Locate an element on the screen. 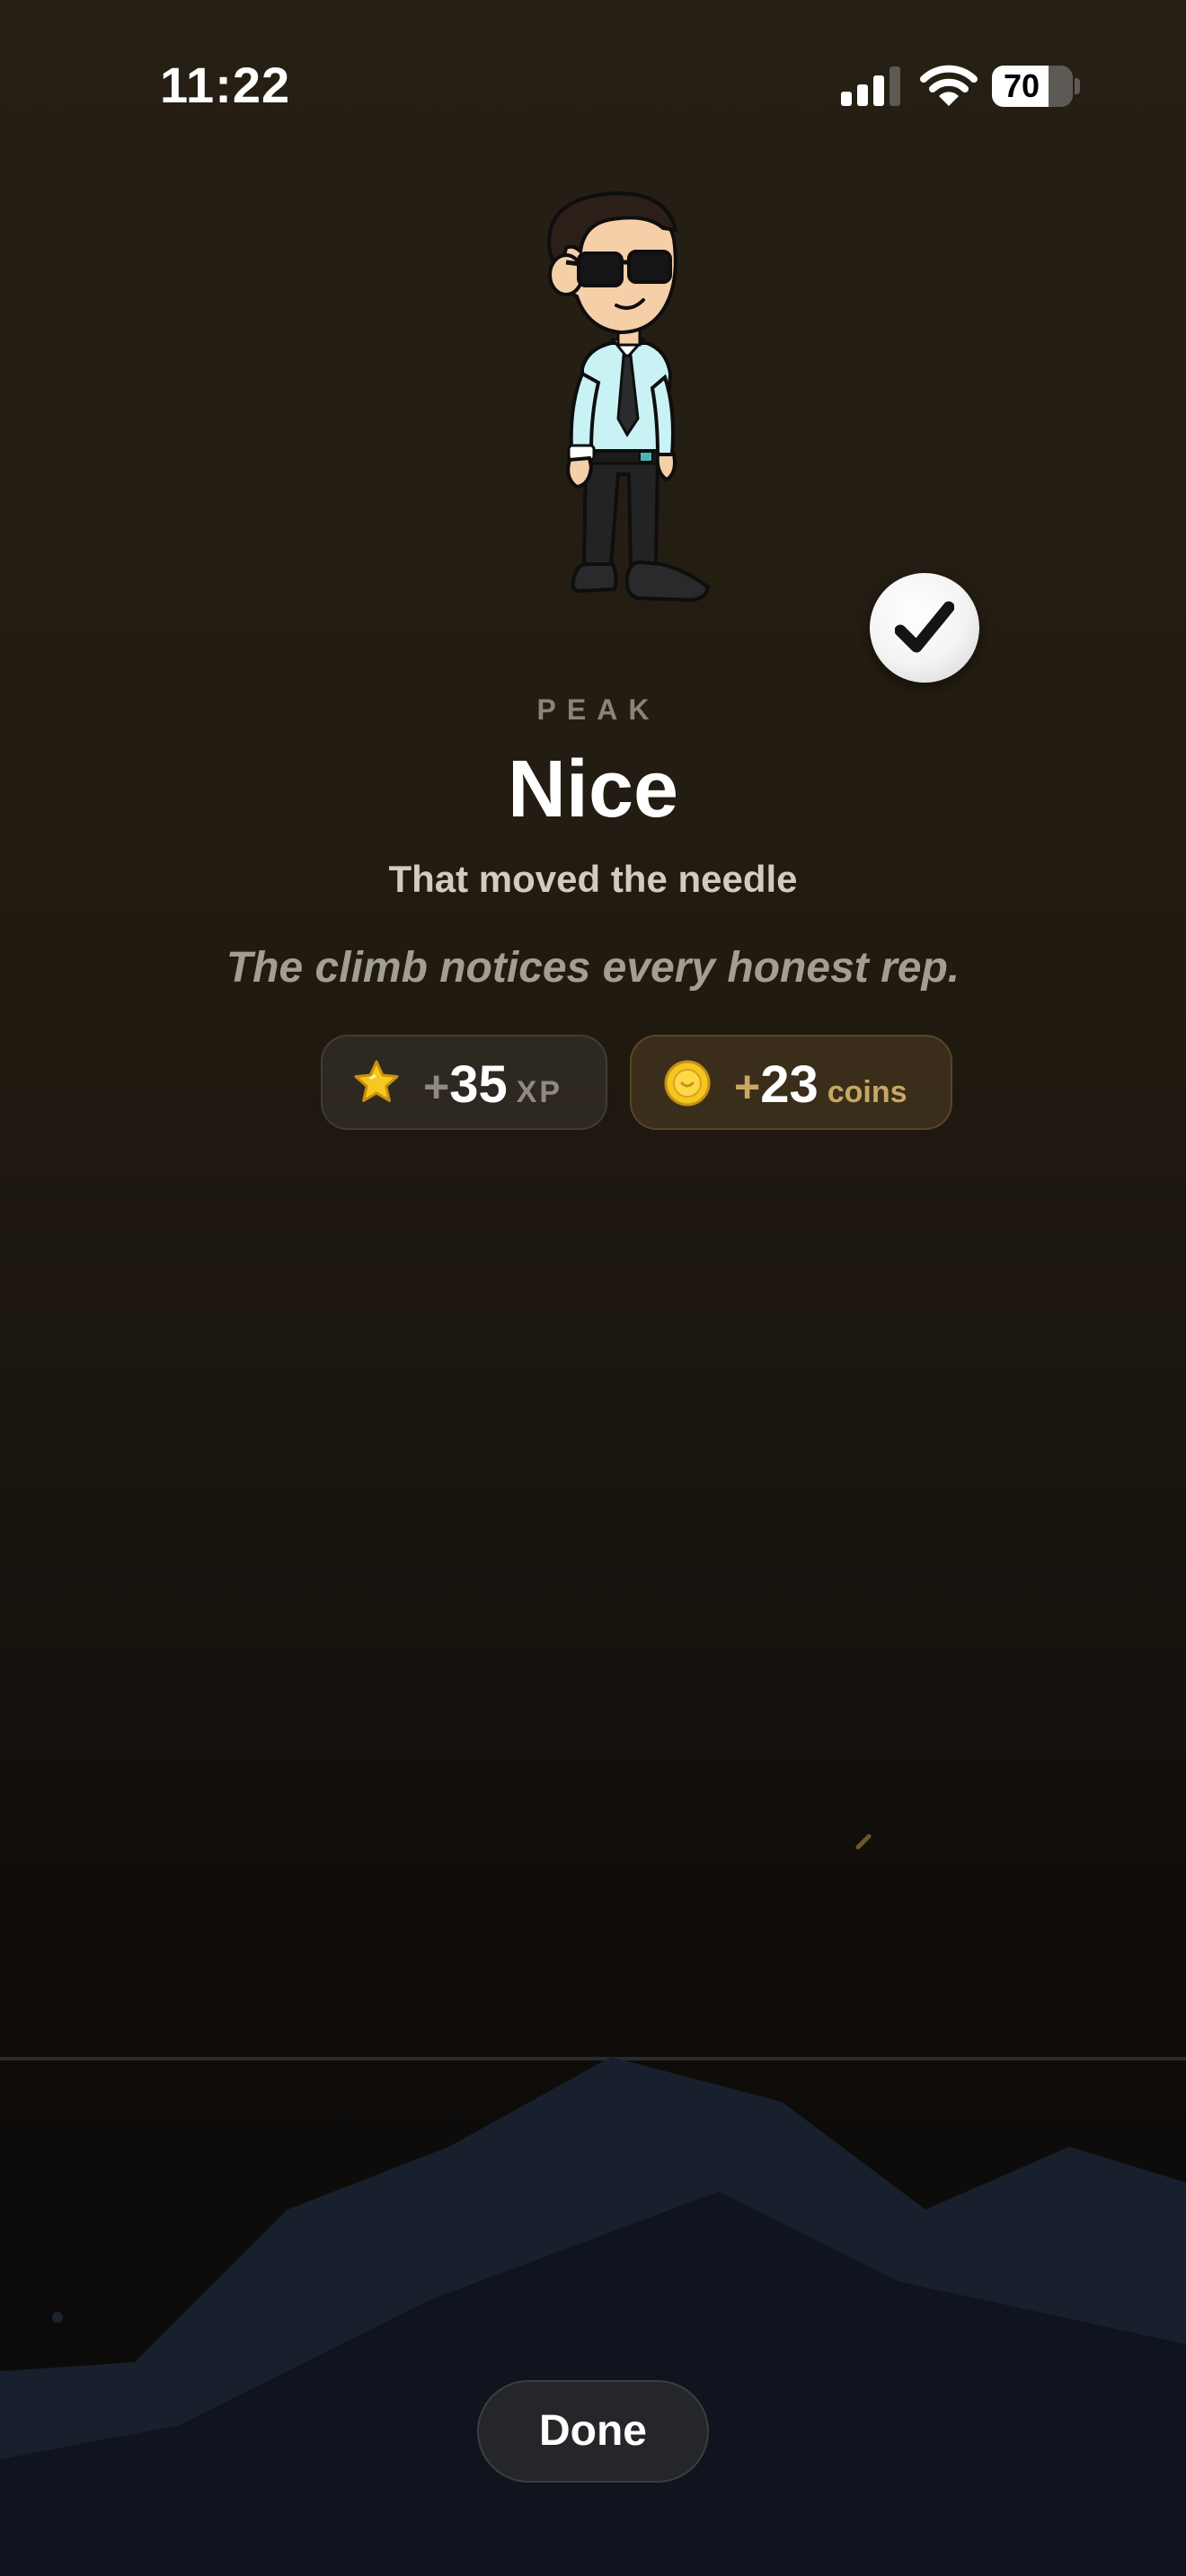  coins-amount: 23 is located at coordinates (789, 1084).